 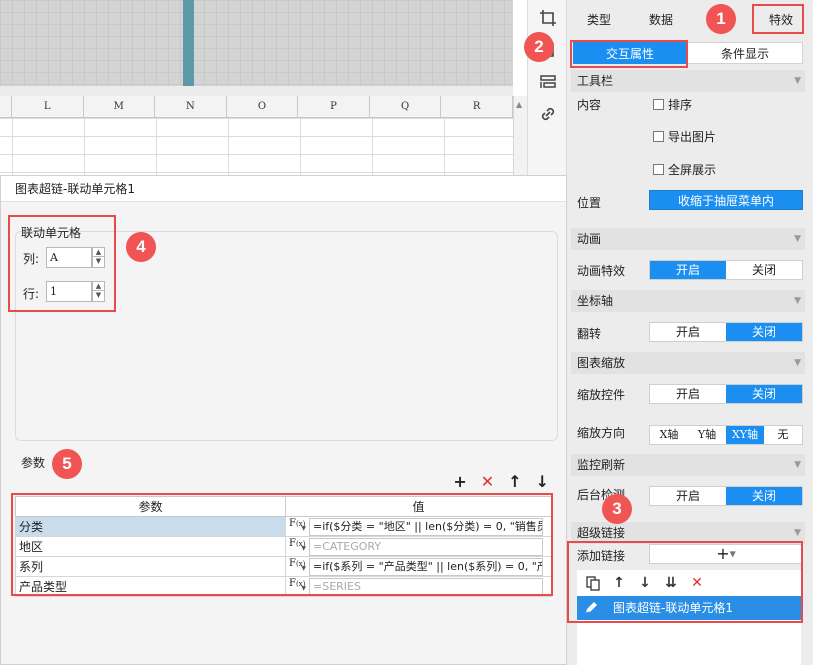 What do you see at coordinates (688, 394) in the screenshot?
I see `zoom-on-option: 开启` at bounding box center [688, 394].